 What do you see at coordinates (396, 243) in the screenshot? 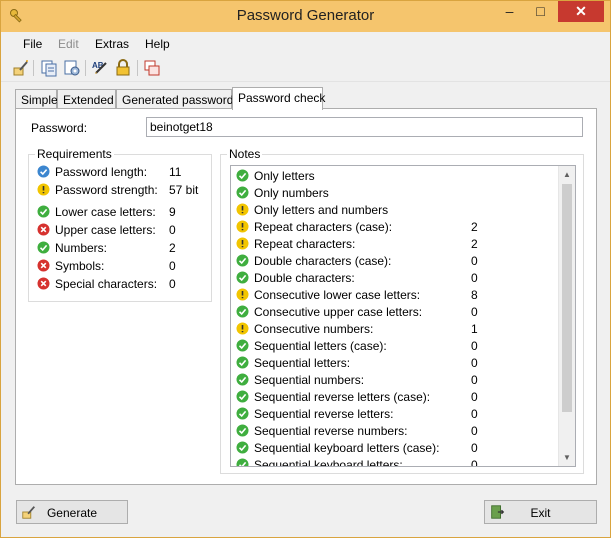
I see `note-row: Repeat characters: 2` at bounding box center [396, 243].